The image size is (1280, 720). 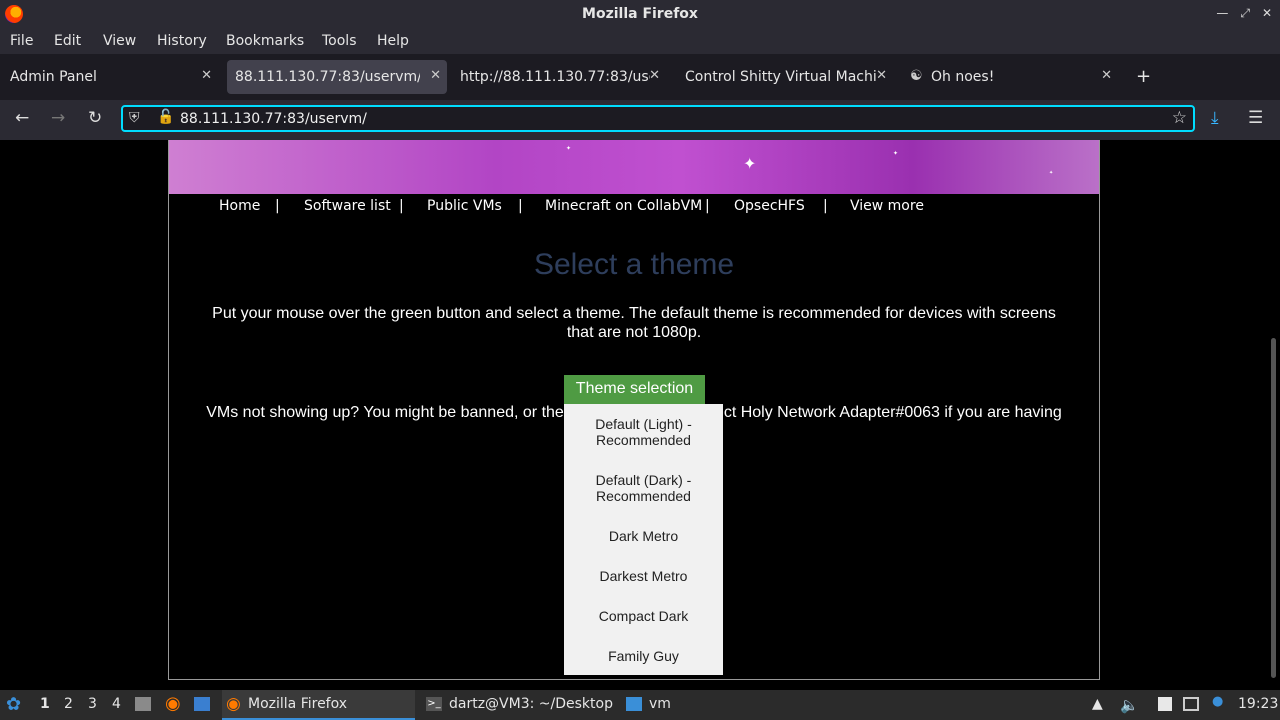 I want to click on start-menu-icon: ✿, so click(x=13, y=704).